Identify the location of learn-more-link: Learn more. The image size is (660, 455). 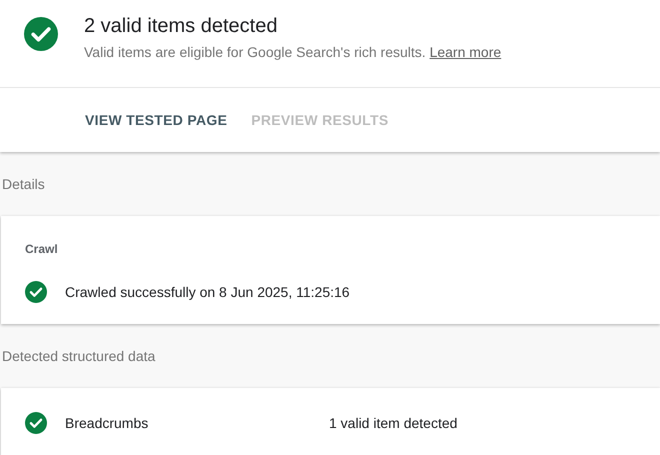
(466, 52).